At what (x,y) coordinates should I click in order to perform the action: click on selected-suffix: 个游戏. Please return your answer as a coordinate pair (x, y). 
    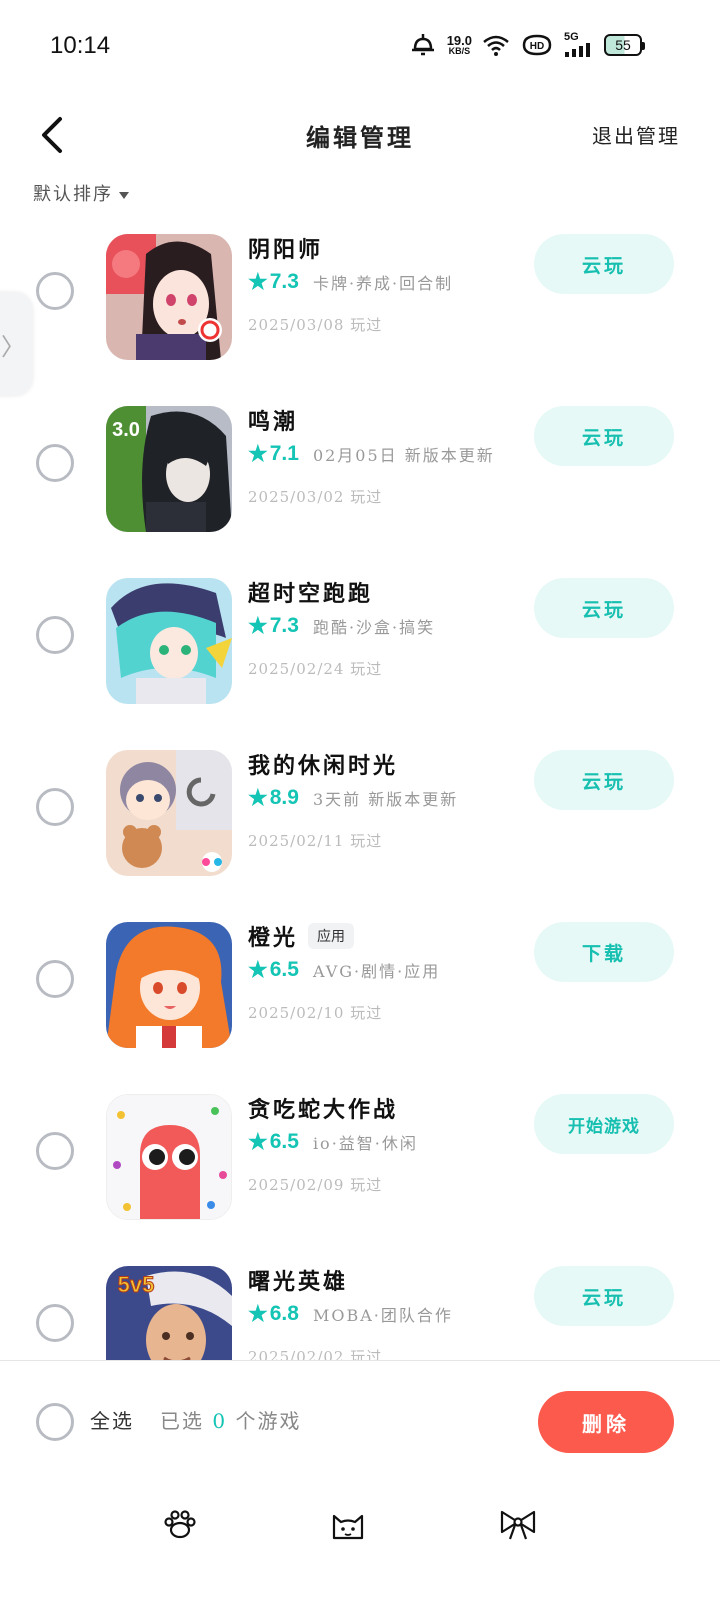
    Looking at the image, I should click on (264, 1421).